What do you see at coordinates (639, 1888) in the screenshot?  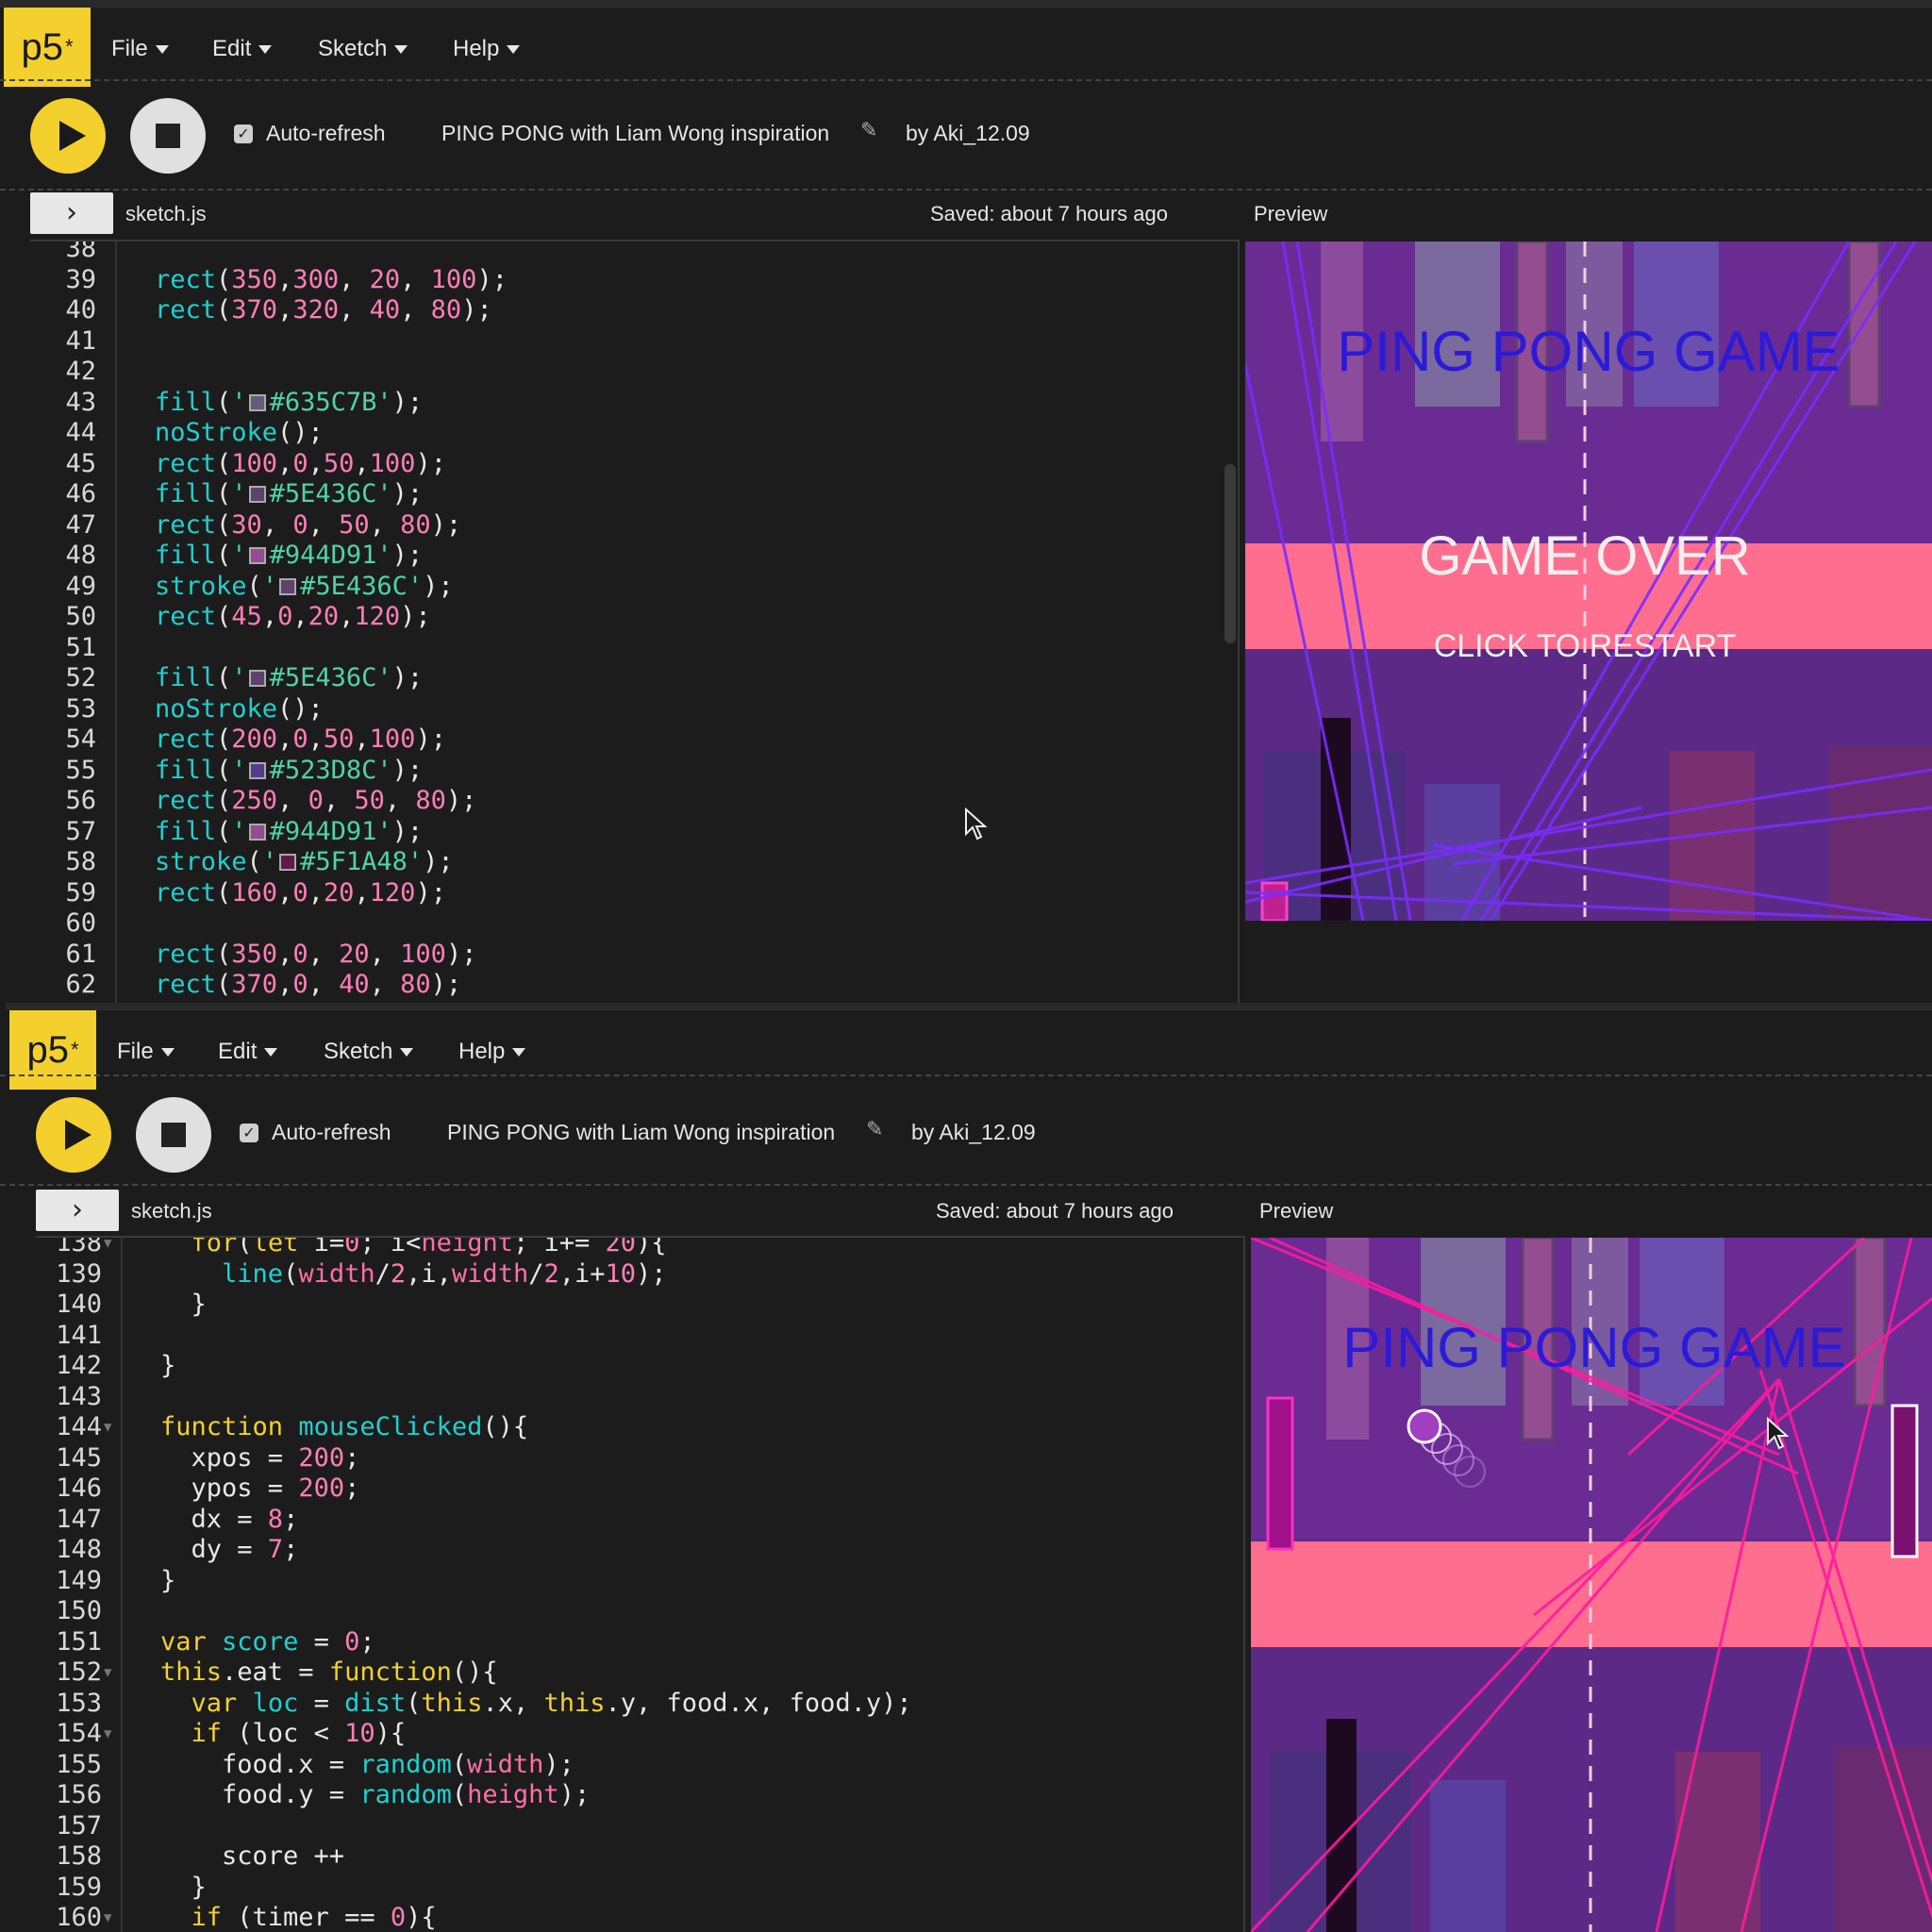 I see `code-line: 159 }` at bounding box center [639, 1888].